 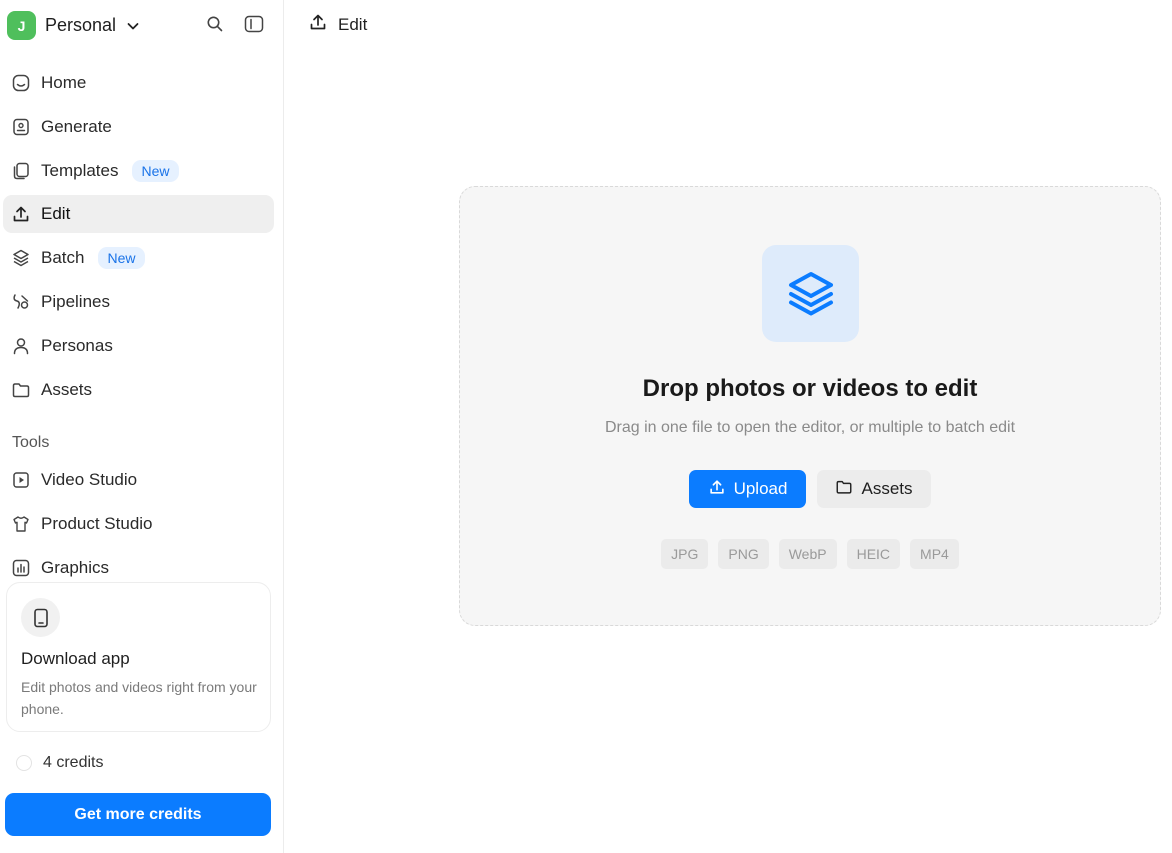 I want to click on home-icon, so click(x=21, y=83).